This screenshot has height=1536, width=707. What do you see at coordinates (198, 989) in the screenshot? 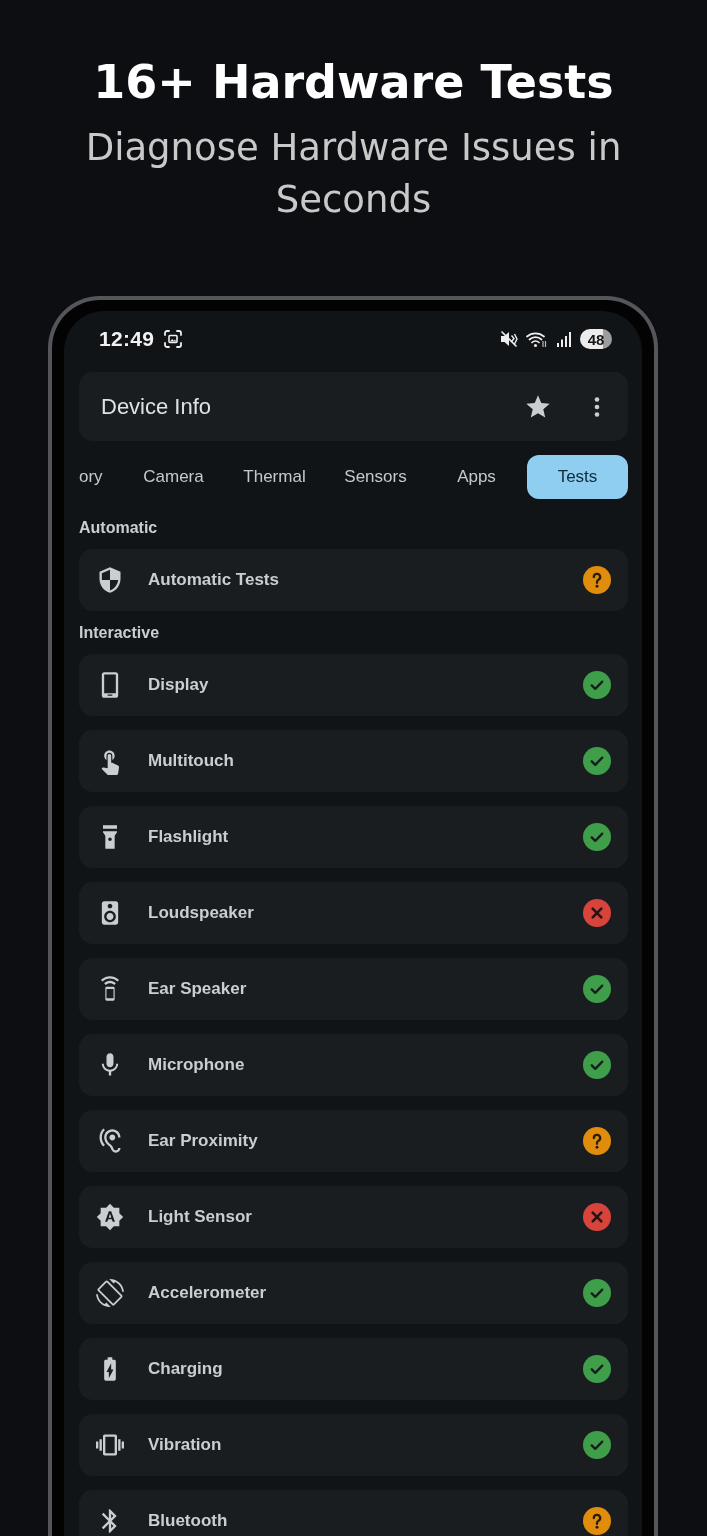
I see `test-label: Ear Speaker` at bounding box center [198, 989].